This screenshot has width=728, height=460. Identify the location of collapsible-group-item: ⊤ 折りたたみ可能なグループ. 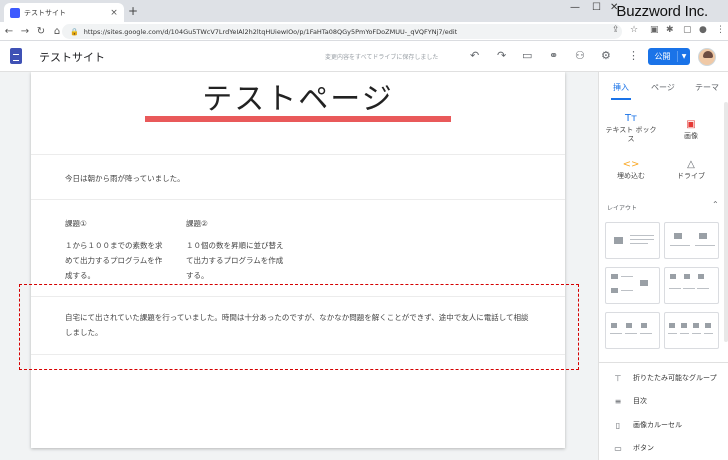
(664, 378).